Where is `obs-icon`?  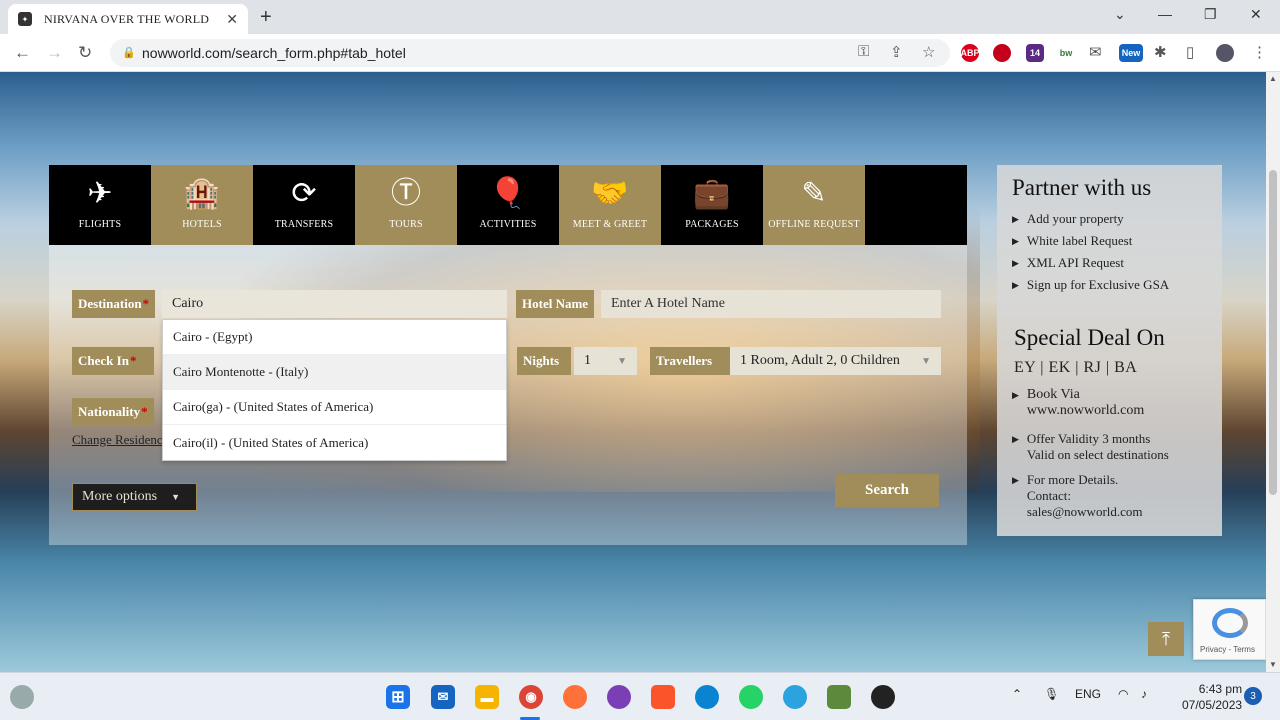 obs-icon is located at coordinates (883, 697).